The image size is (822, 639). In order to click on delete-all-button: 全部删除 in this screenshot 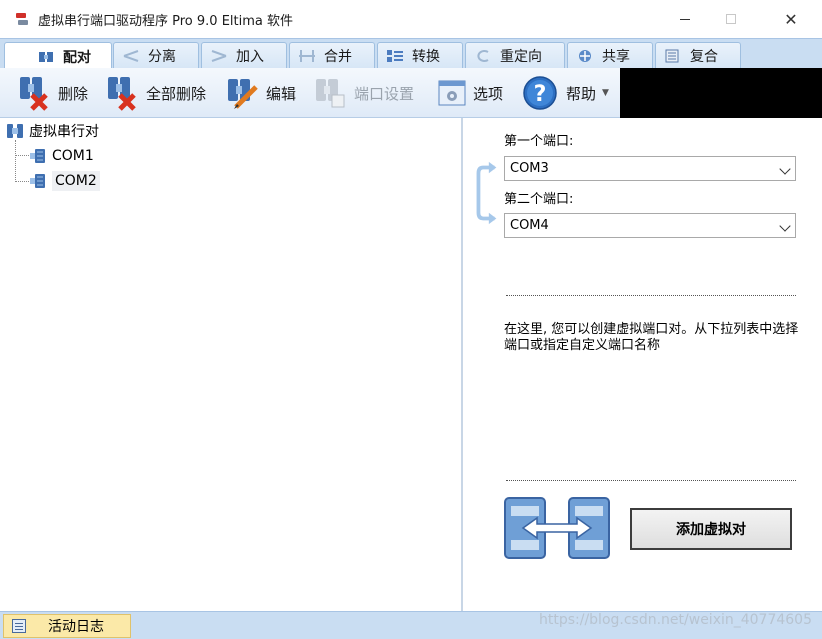, I will do `click(156, 93)`.